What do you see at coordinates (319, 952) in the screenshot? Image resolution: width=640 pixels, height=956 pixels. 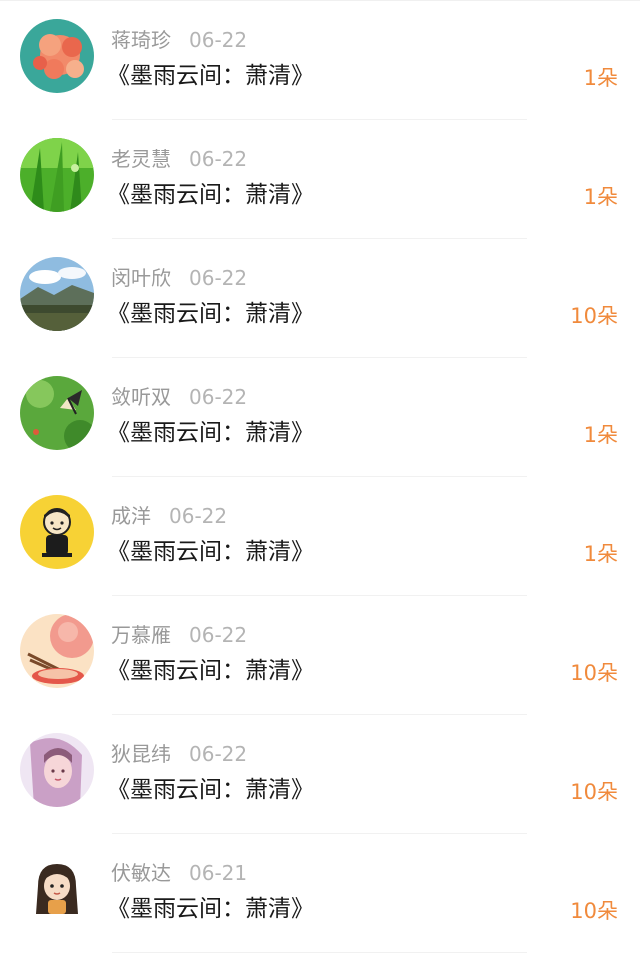 I see `item-divider` at bounding box center [319, 952].